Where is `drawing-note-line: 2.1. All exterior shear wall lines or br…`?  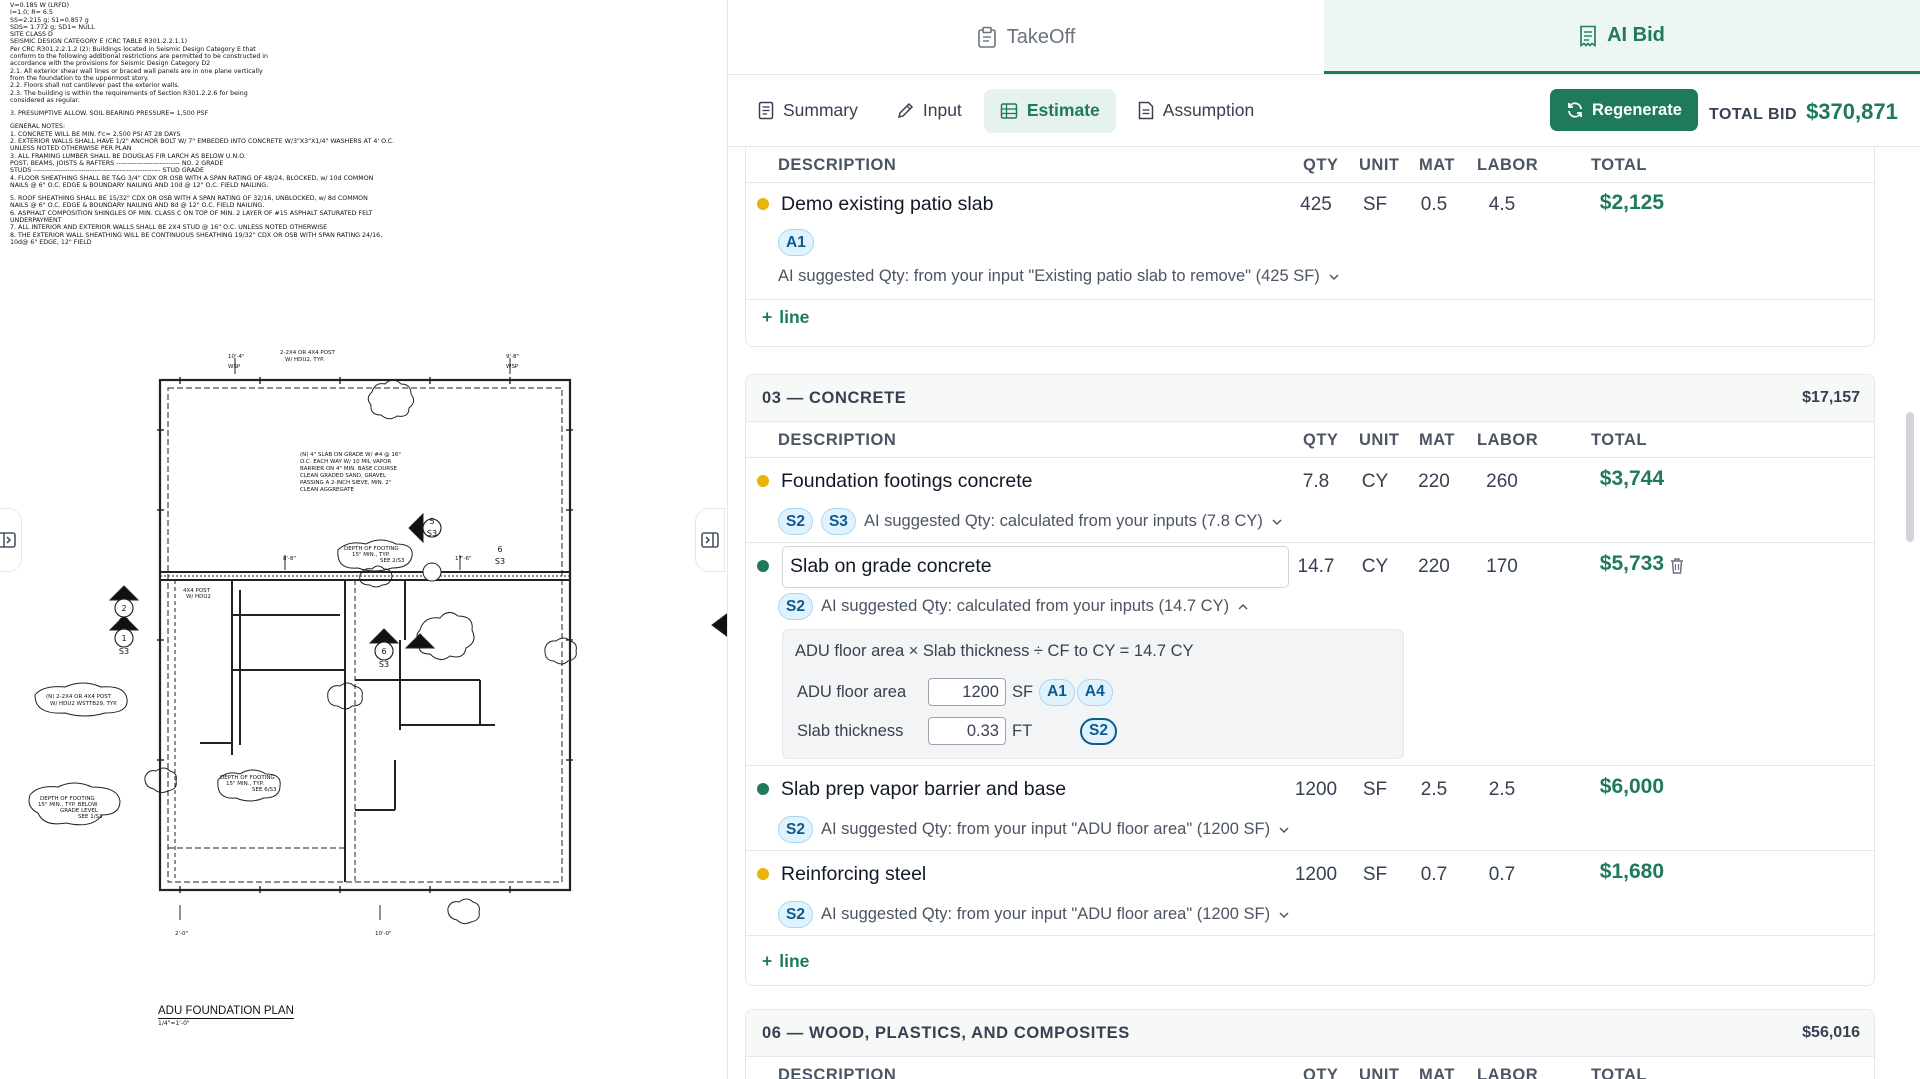 drawing-note-line: 2.1. All exterior shear wall lines or br… is located at coordinates (136, 71).